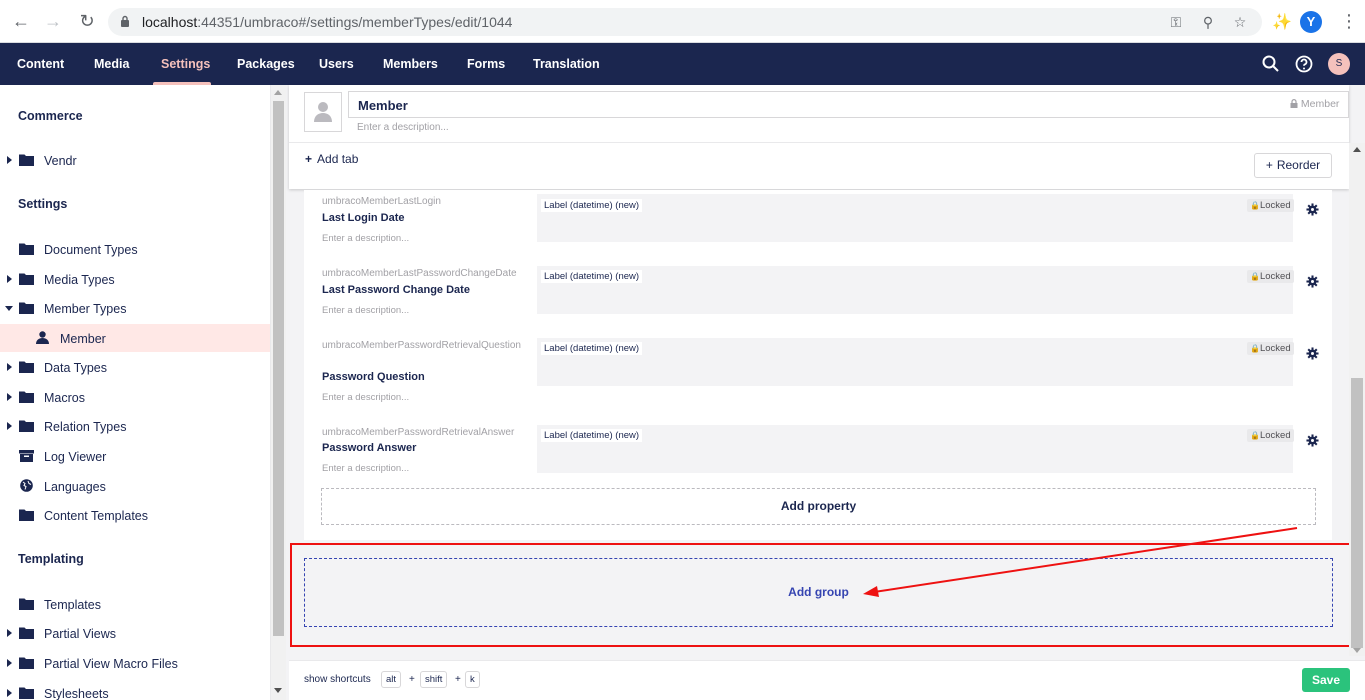  What do you see at coordinates (21, 21) in the screenshot?
I see `back-icon: ←` at bounding box center [21, 21].